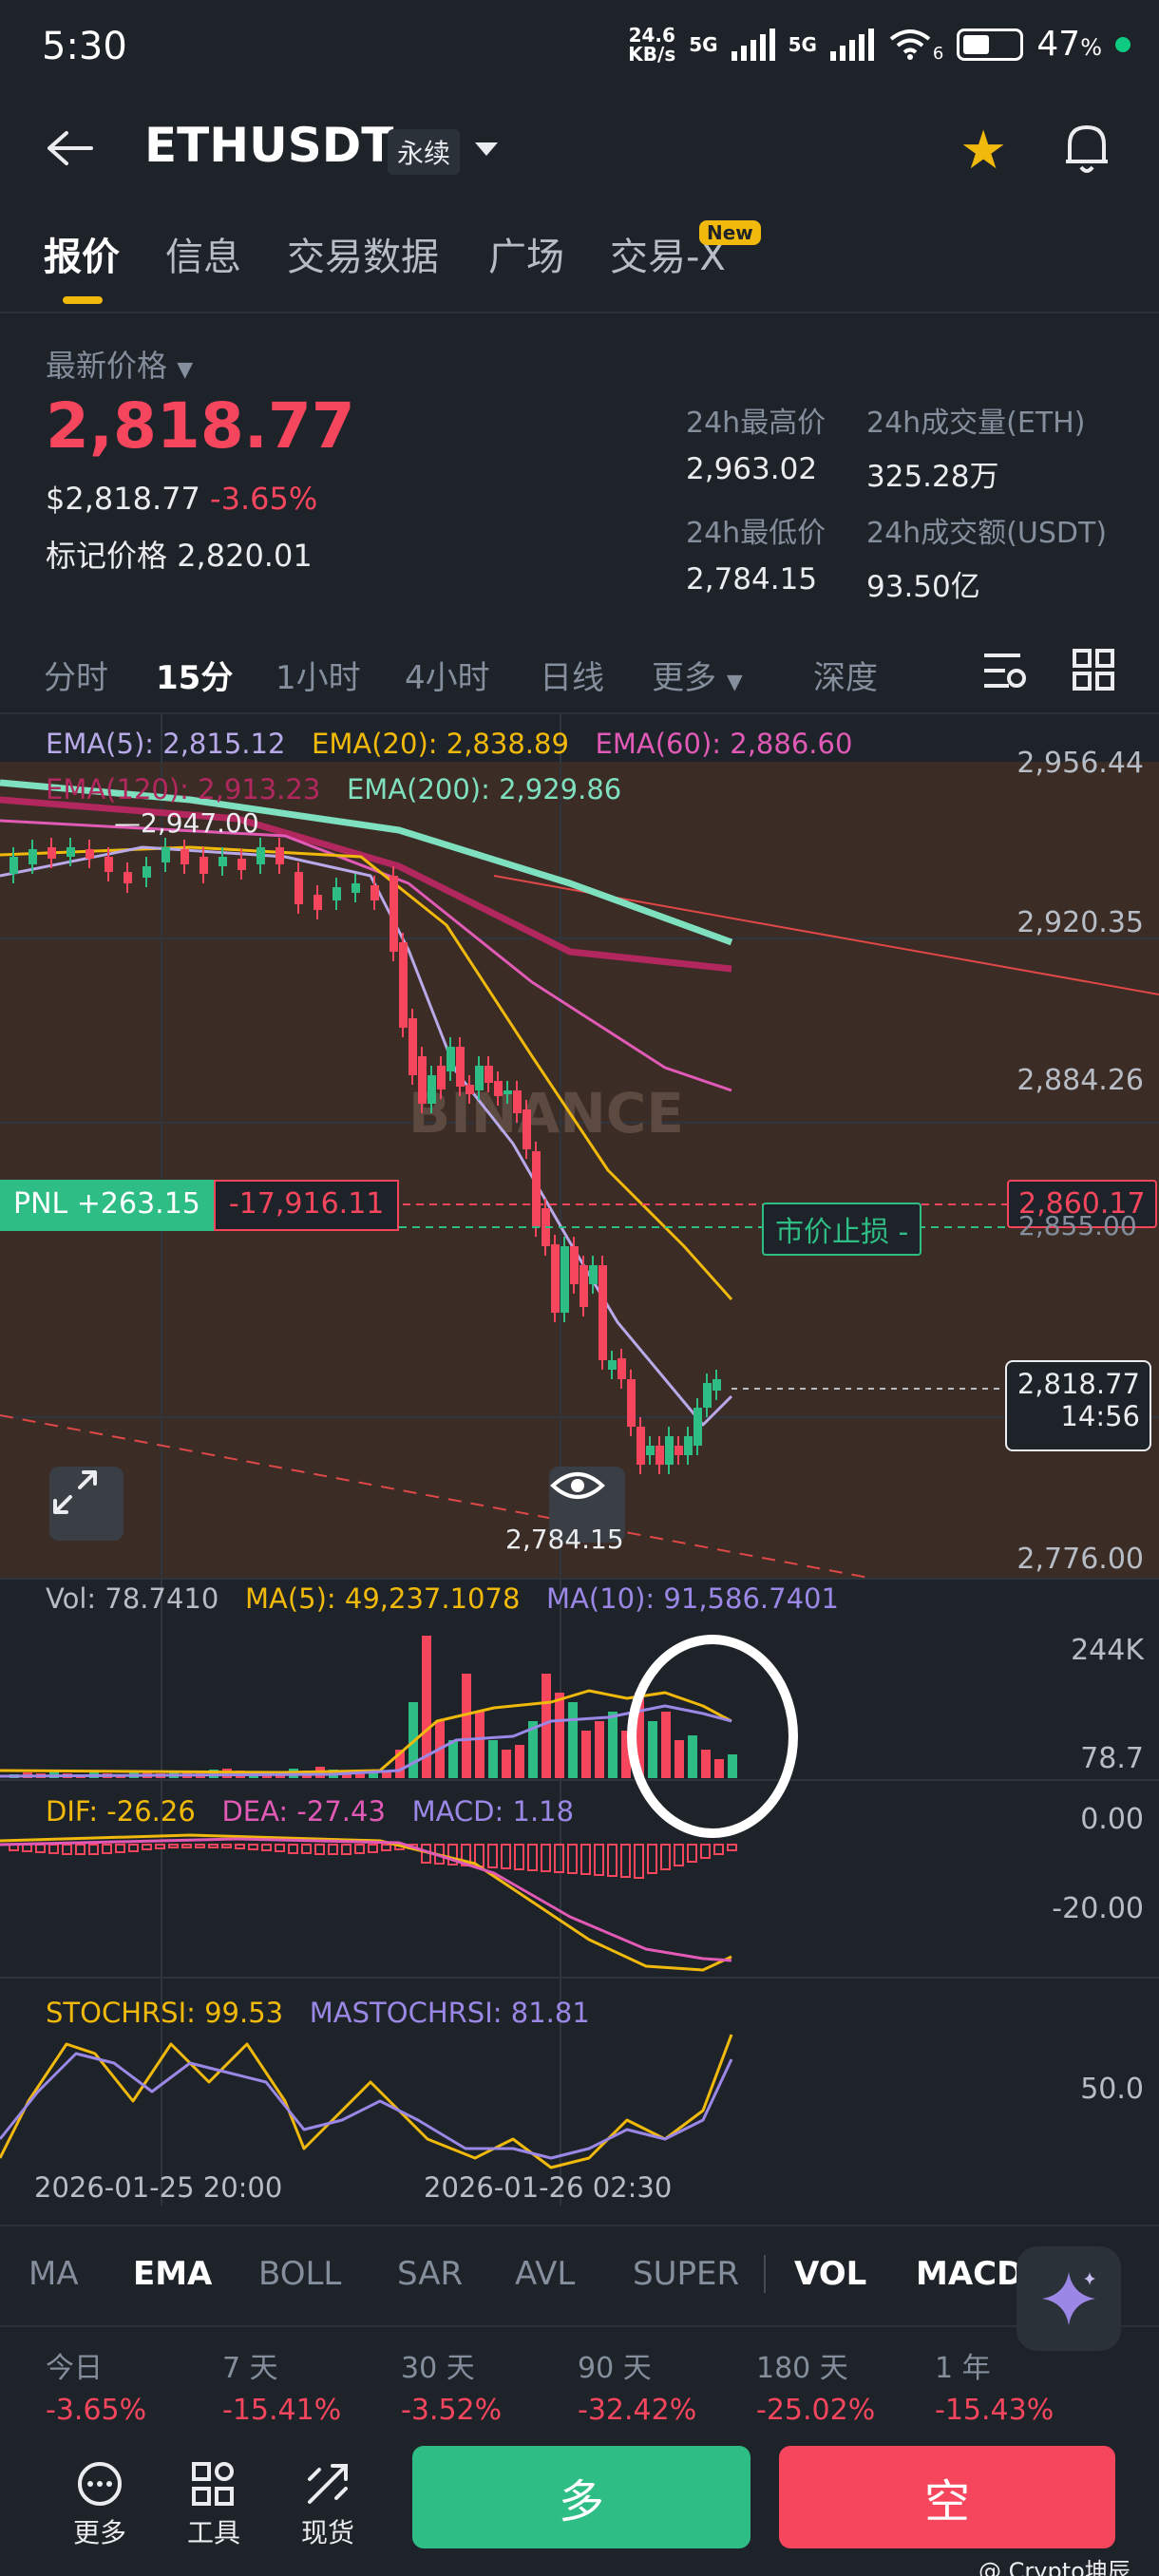 The width and height of the screenshot is (1159, 2576). What do you see at coordinates (172, 2274) in the screenshot?
I see `indicator-ema: EMA` at bounding box center [172, 2274].